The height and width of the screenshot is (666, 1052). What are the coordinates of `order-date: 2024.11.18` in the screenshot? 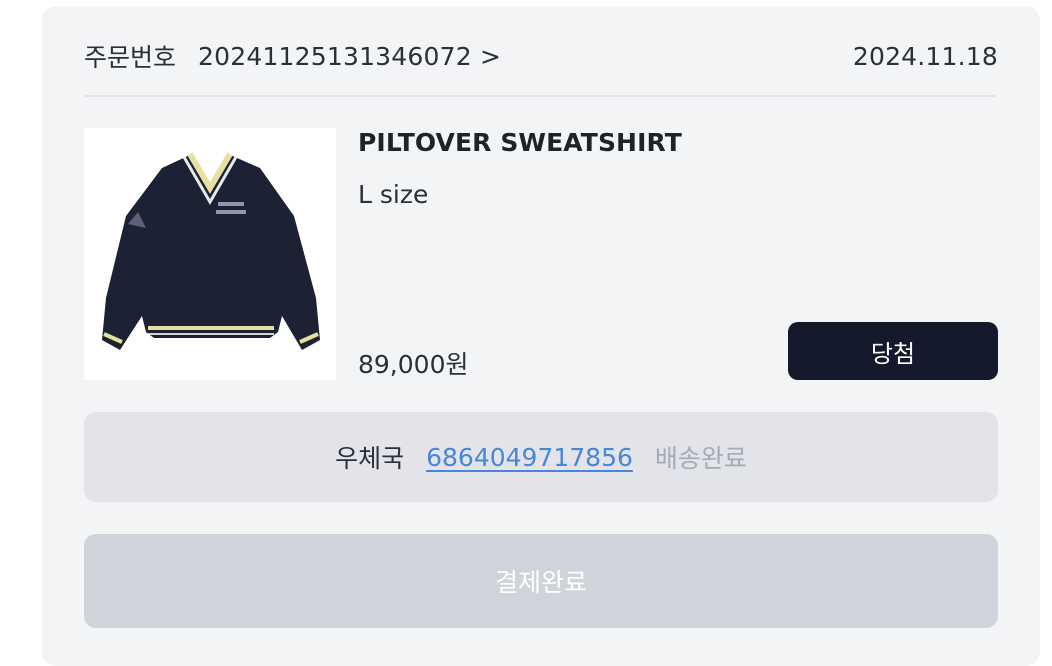 It's located at (925, 56).